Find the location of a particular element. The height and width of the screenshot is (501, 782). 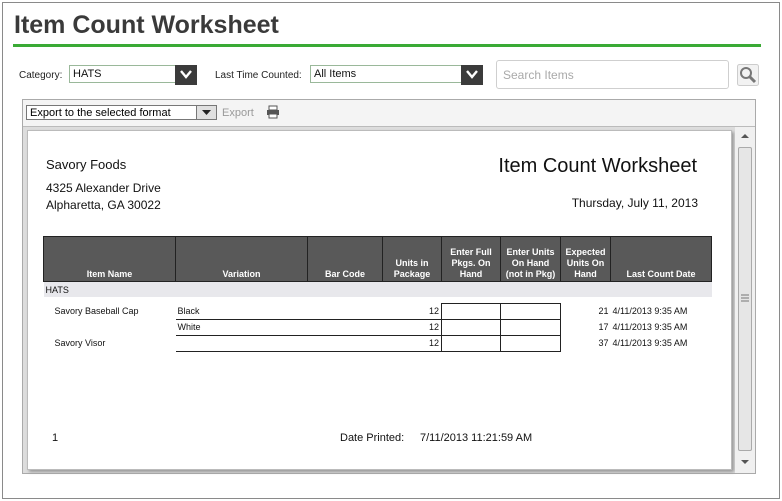

title-divider is located at coordinates (387, 45).